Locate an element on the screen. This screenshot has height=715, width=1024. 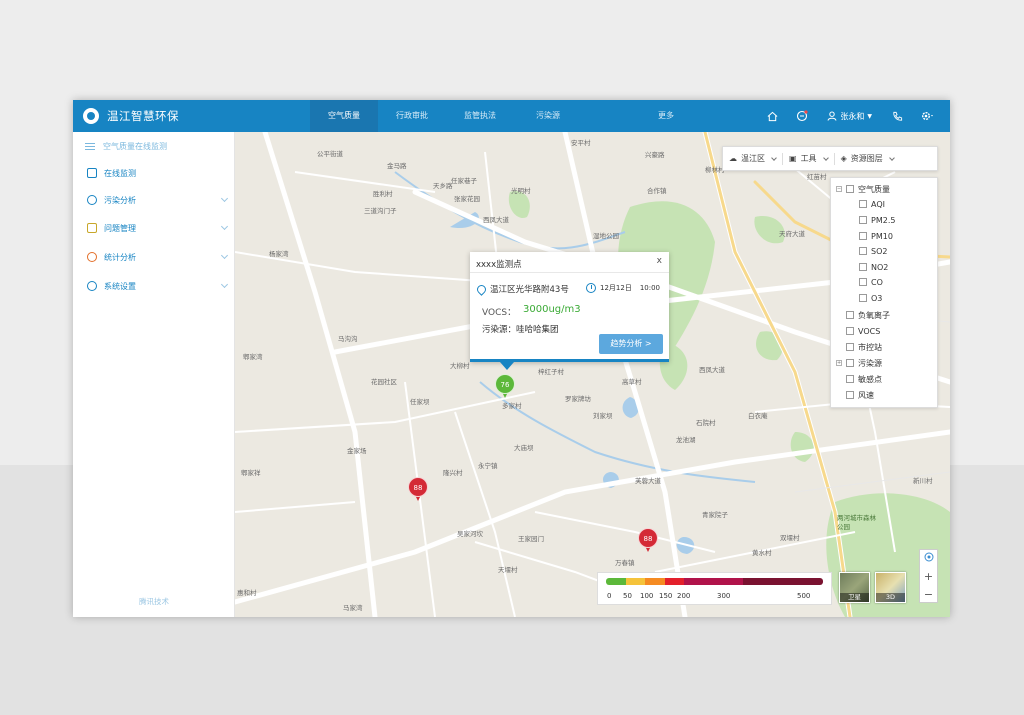
layer-item-sensitive-points: 敏感点 is located at coordinates (864, 379).